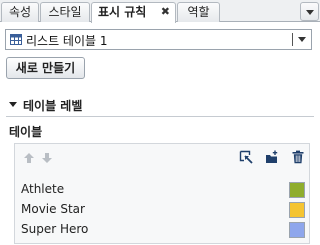 This screenshot has width=320, height=245. What do you see at coordinates (47, 158) in the screenshot?
I see `arrow-down-icon` at bounding box center [47, 158].